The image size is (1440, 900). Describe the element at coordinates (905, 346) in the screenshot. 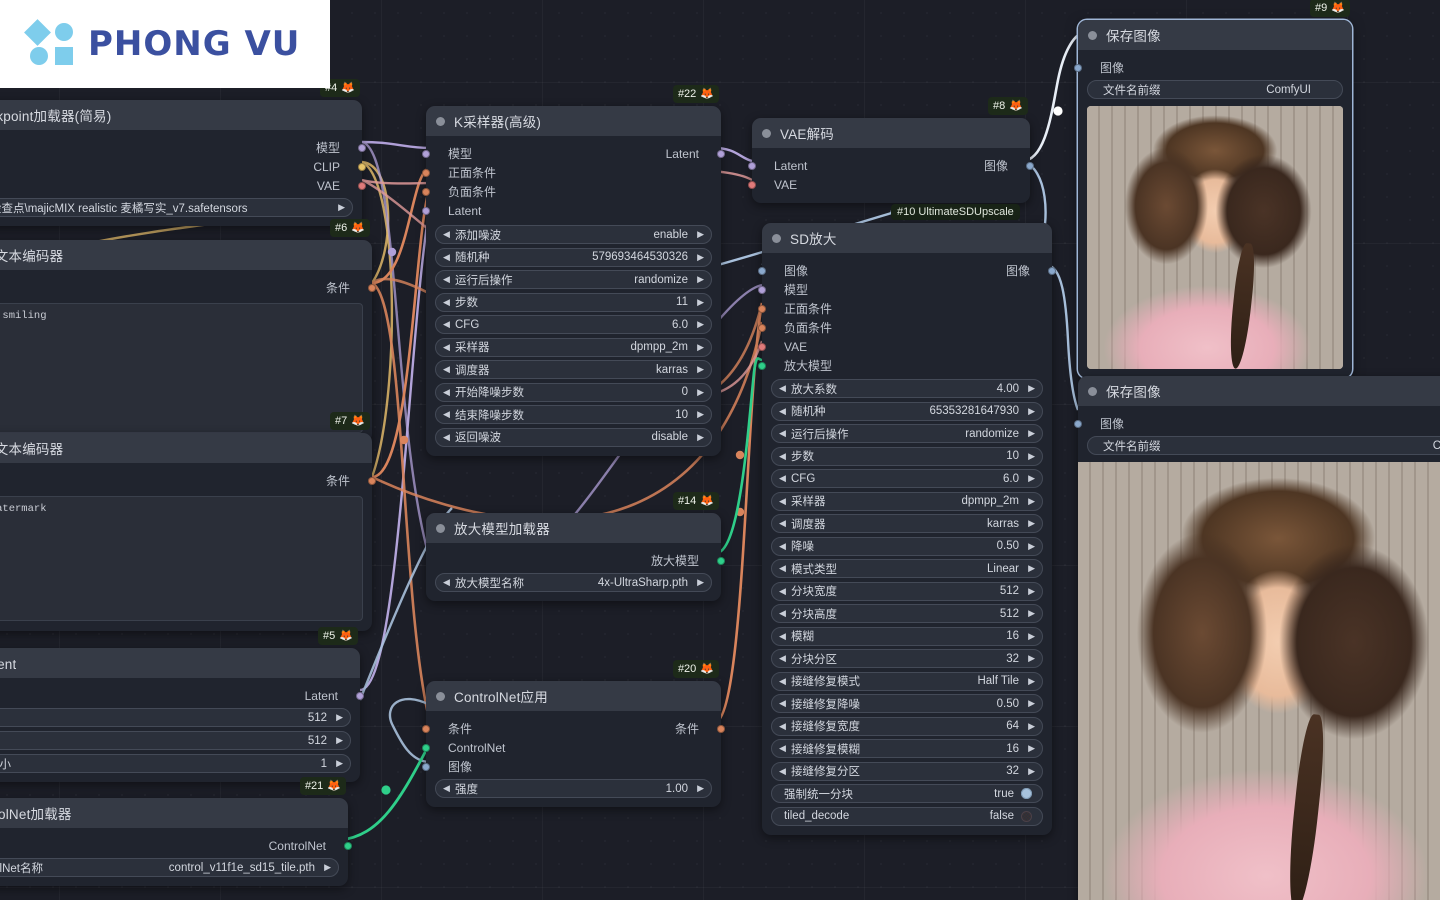

I see `input-slot-vae: VAE` at that location.